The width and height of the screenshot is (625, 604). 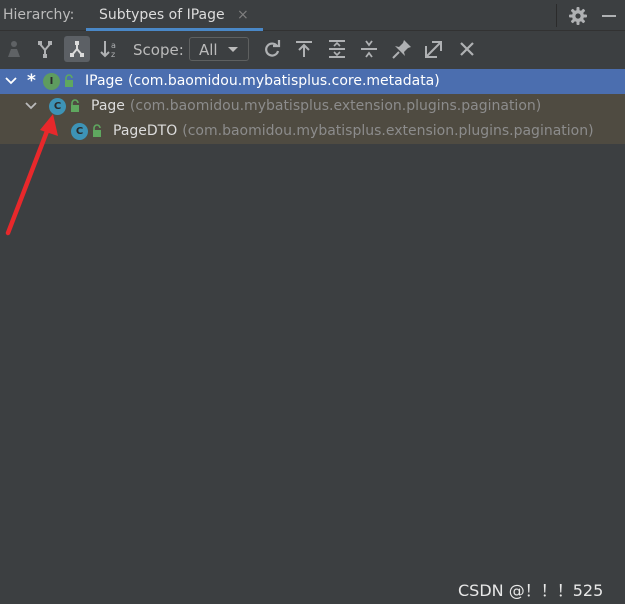 I want to click on interface-icon: I, so click(x=51, y=81).